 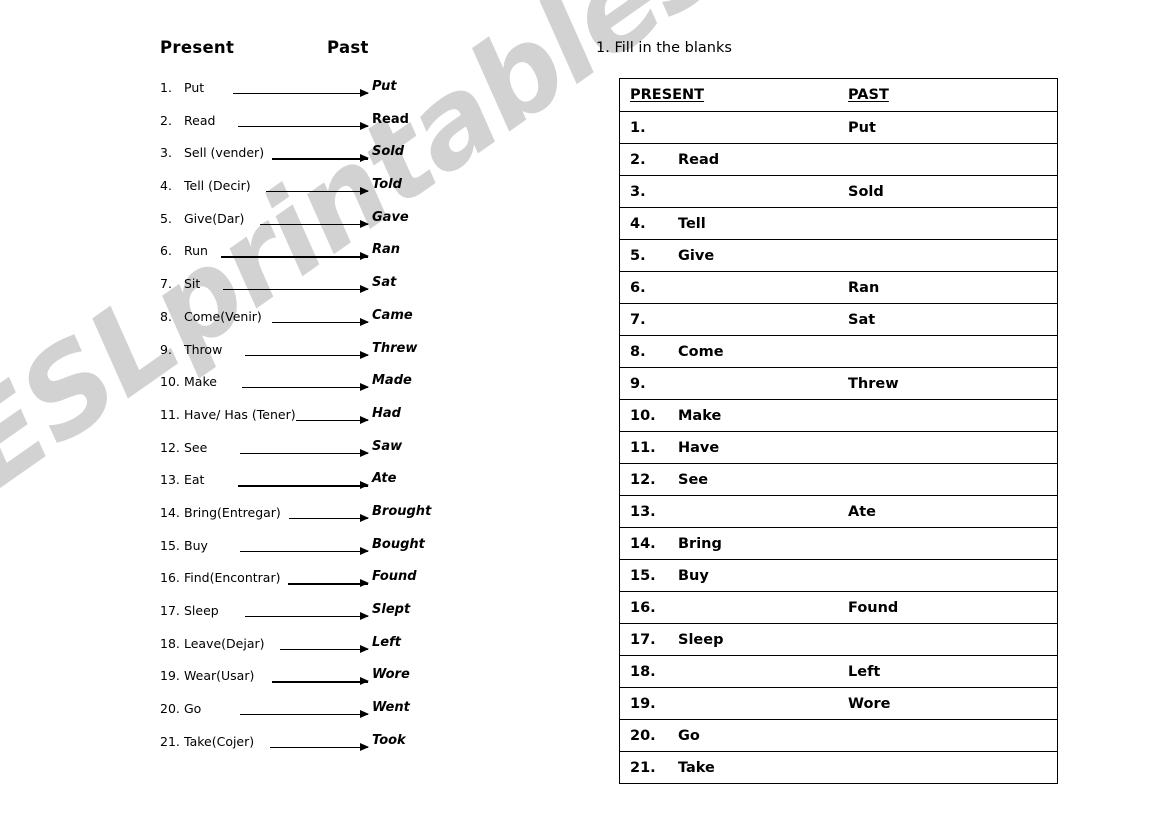 I want to click on table-cell-past: Sold, so click(x=866, y=192).